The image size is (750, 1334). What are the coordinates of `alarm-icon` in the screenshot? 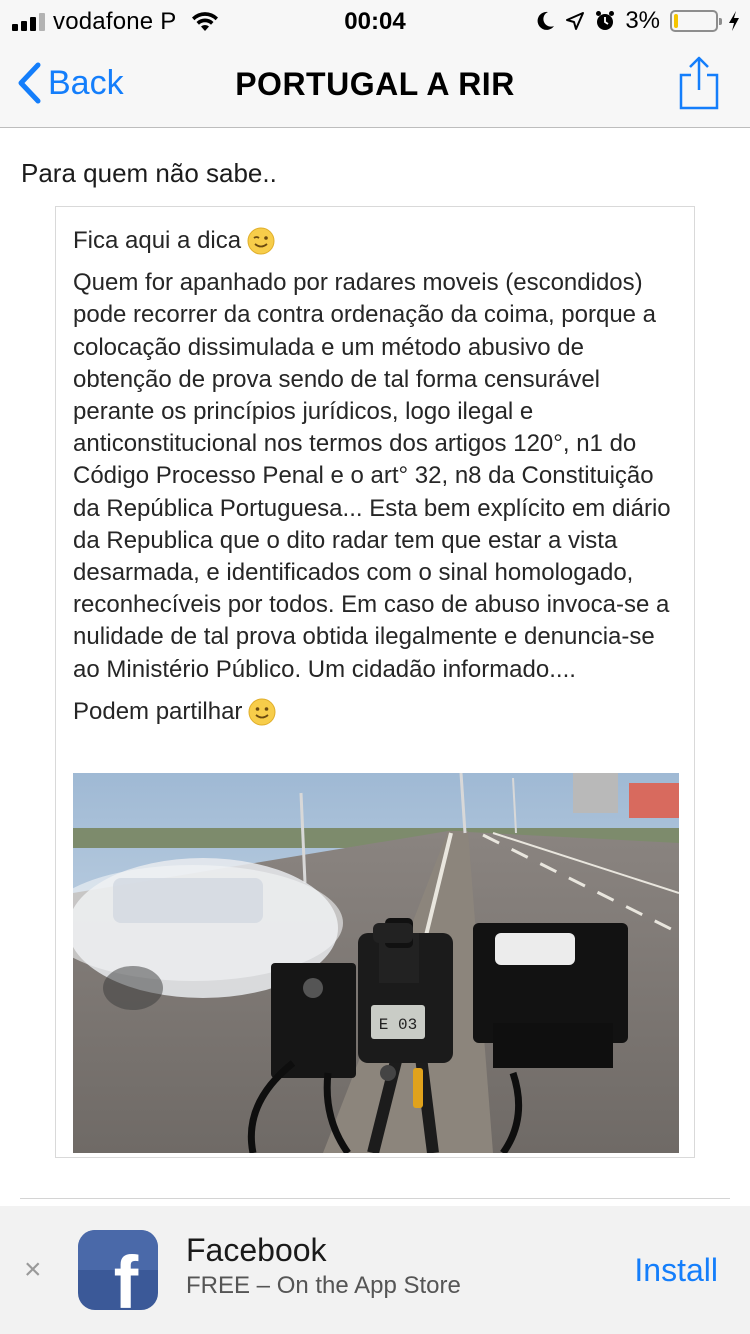 It's located at (605, 20).